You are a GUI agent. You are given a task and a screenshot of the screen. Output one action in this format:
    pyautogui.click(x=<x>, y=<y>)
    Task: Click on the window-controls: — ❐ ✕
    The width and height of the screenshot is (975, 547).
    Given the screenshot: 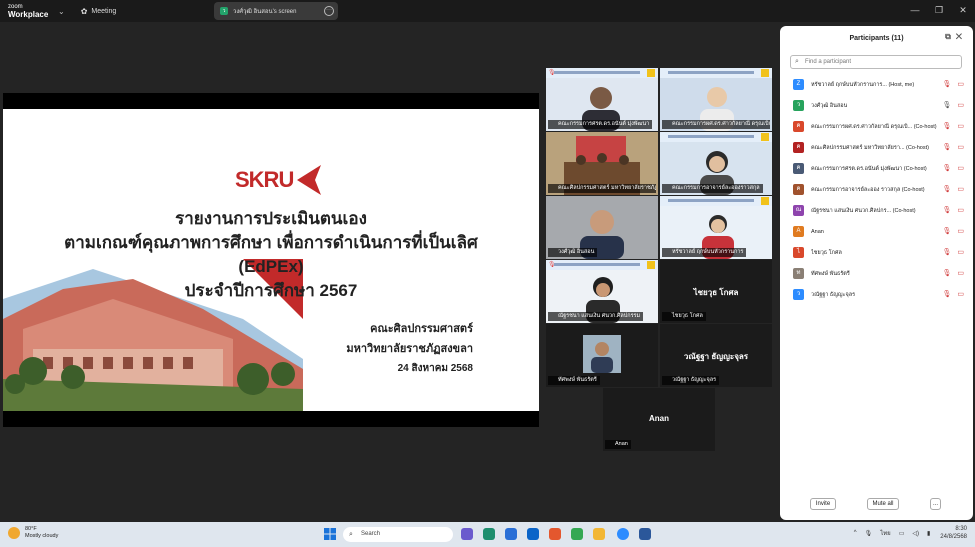 What is the action you would take?
    pyautogui.click(x=939, y=11)
    